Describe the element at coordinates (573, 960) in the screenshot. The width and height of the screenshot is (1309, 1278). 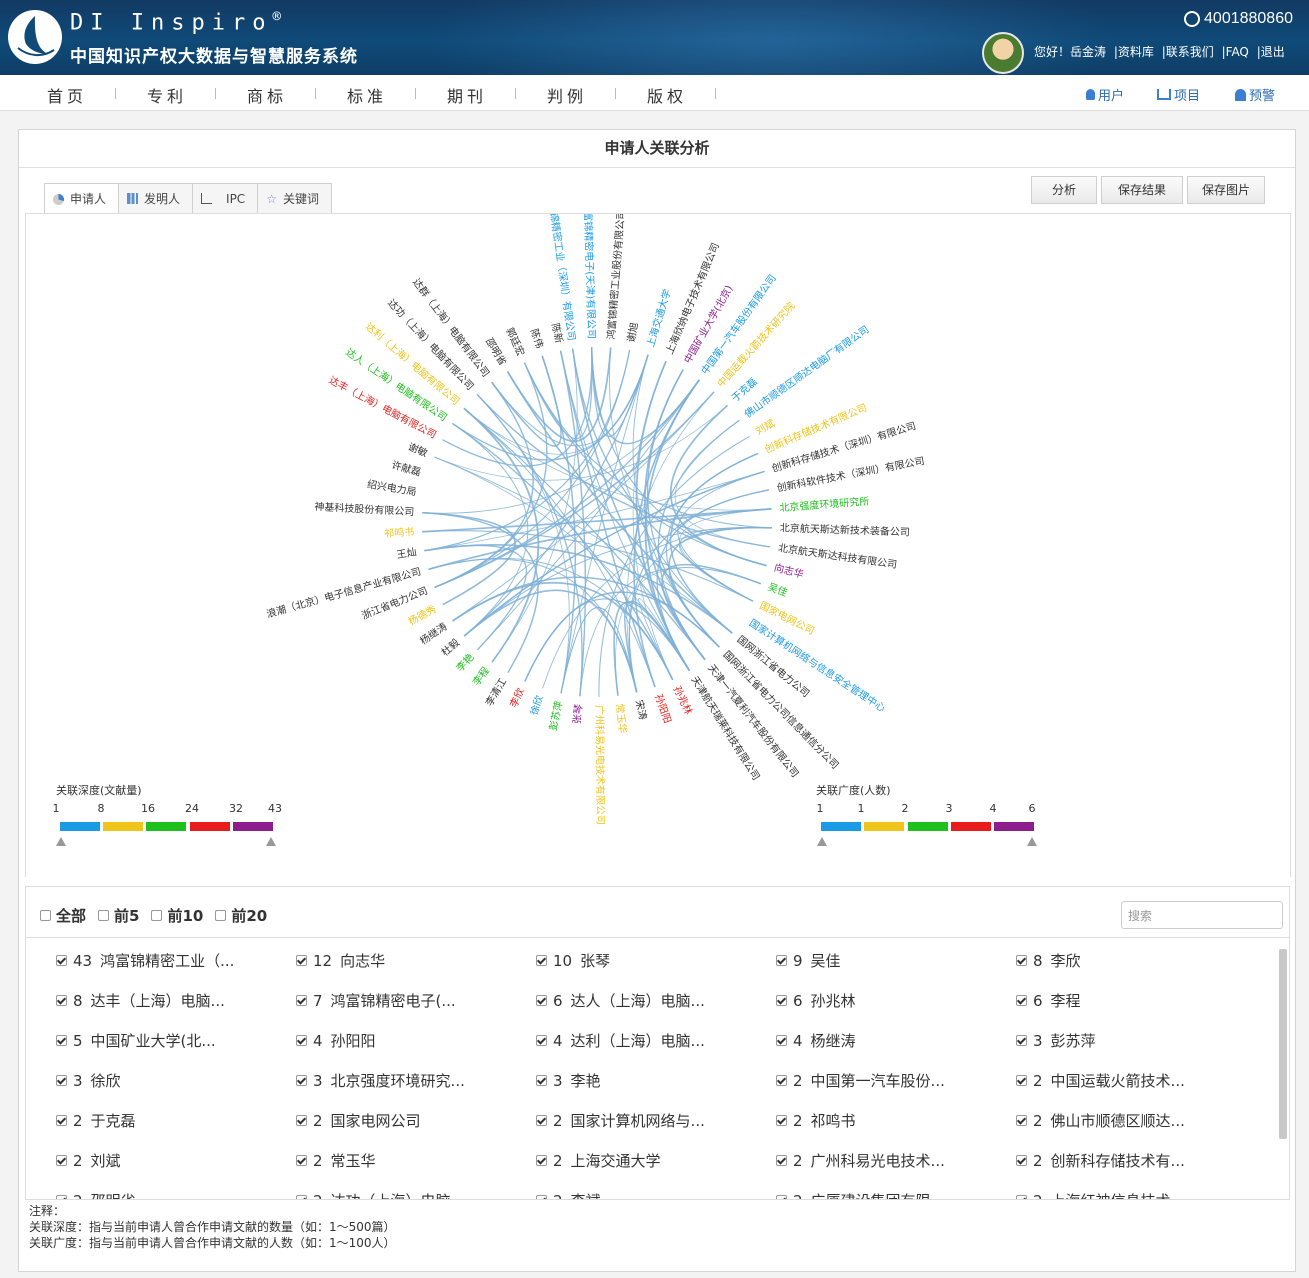
I see `applicant-item: 10 张琴` at that location.